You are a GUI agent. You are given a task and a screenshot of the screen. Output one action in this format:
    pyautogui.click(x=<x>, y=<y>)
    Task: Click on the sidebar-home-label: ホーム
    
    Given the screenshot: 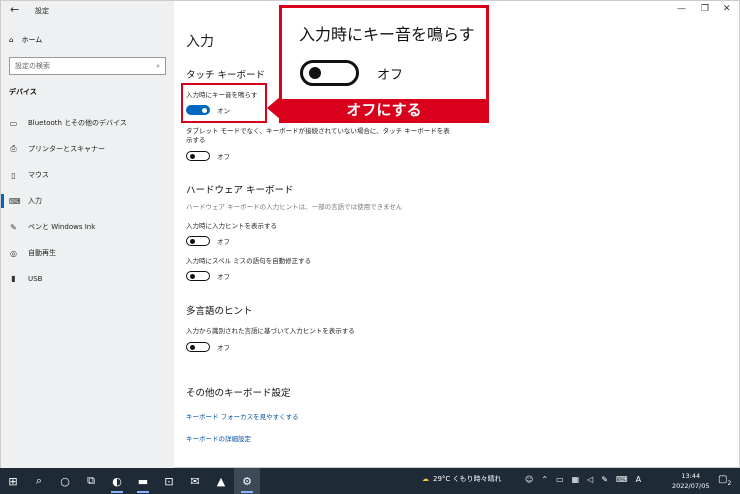 What is the action you would take?
    pyautogui.click(x=32, y=40)
    